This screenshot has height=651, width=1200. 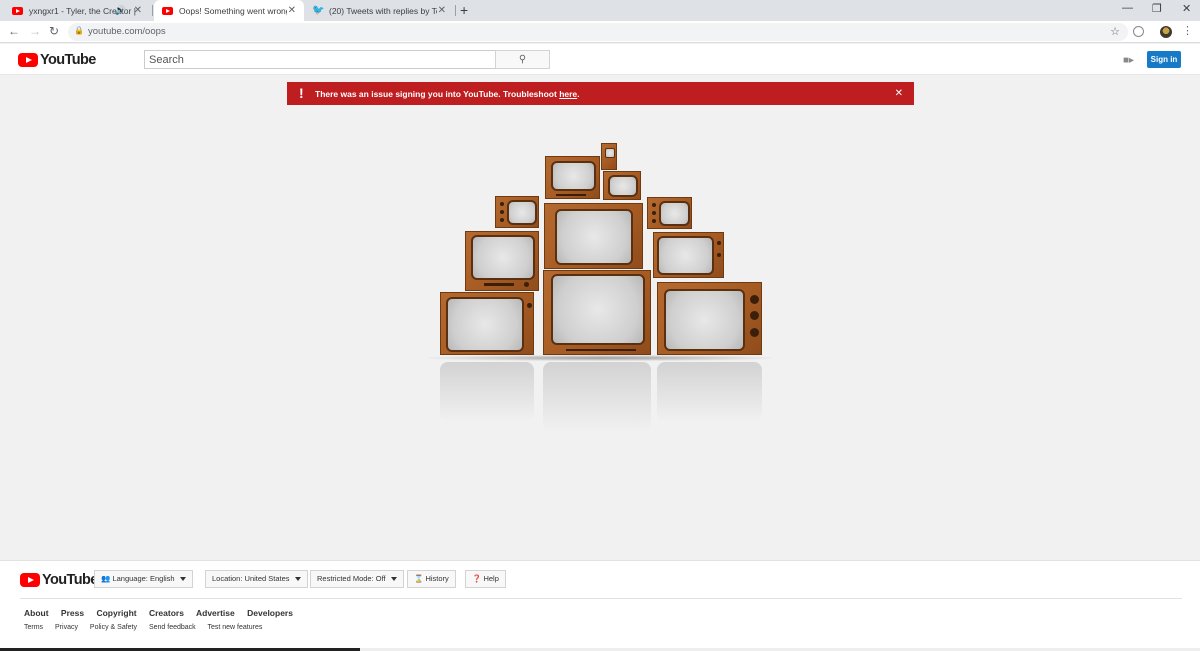 What do you see at coordinates (1138, 31) in the screenshot?
I see `extension-icon` at bounding box center [1138, 31].